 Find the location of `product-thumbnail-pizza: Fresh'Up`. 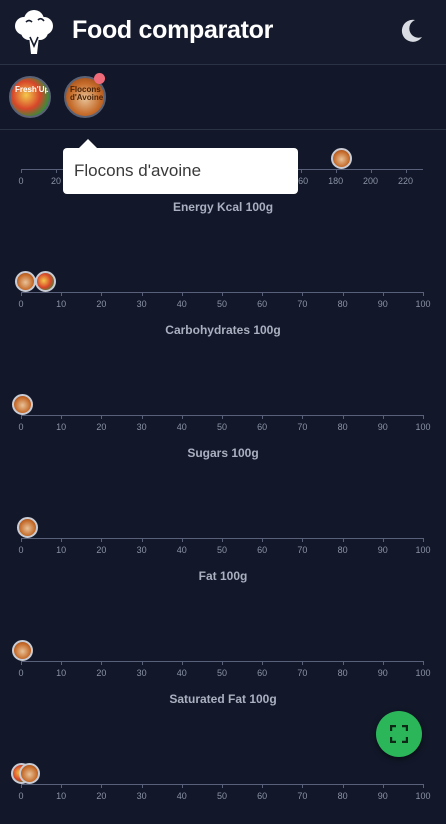

product-thumbnail-pizza: Fresh'Up is located at coordinates (30, 97).